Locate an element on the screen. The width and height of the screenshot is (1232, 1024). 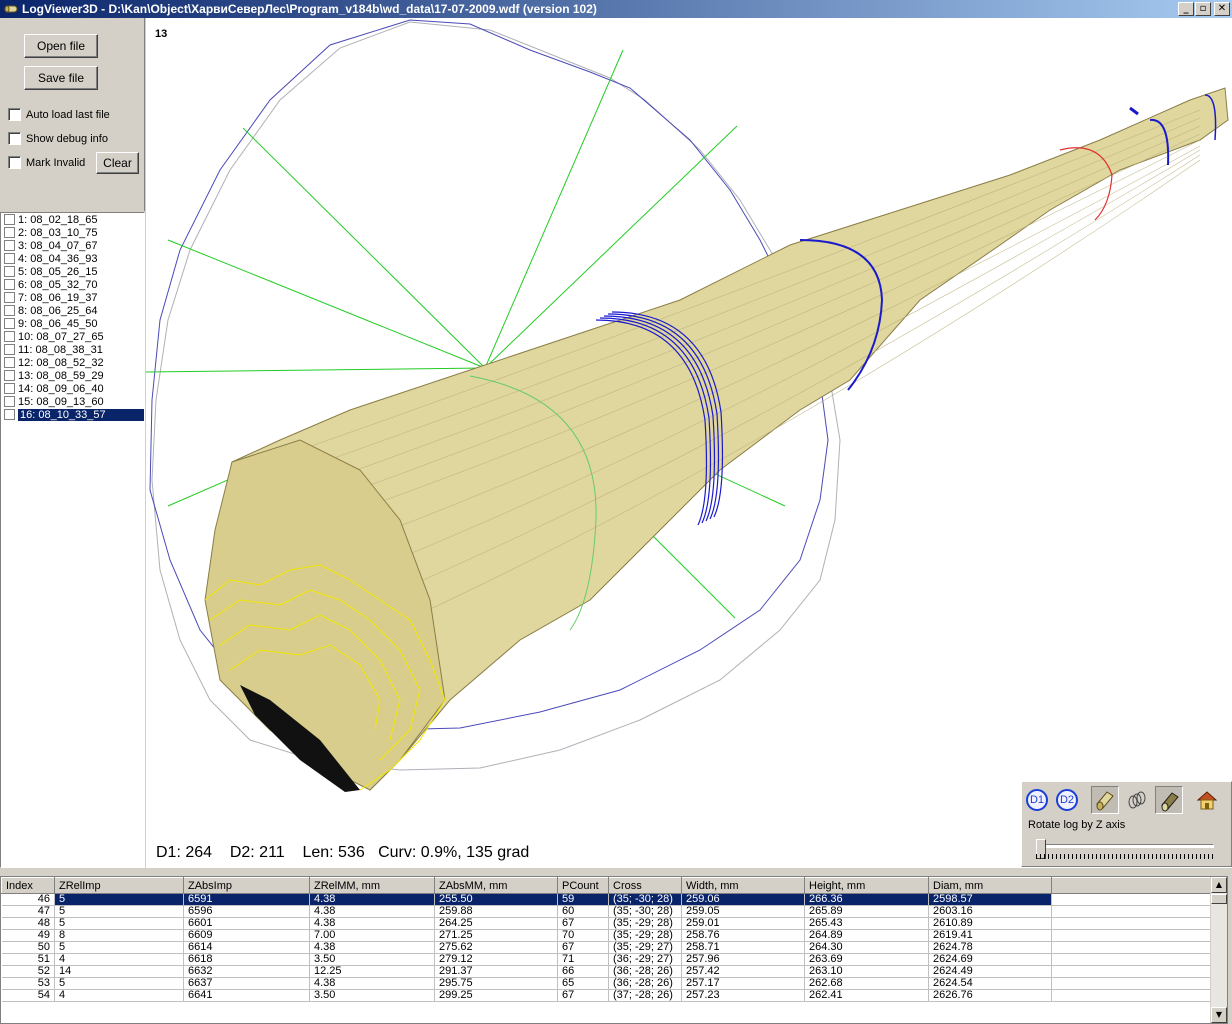
mark-invalid-checkbox: Mark Invalid is located at coordinates (46, 162).